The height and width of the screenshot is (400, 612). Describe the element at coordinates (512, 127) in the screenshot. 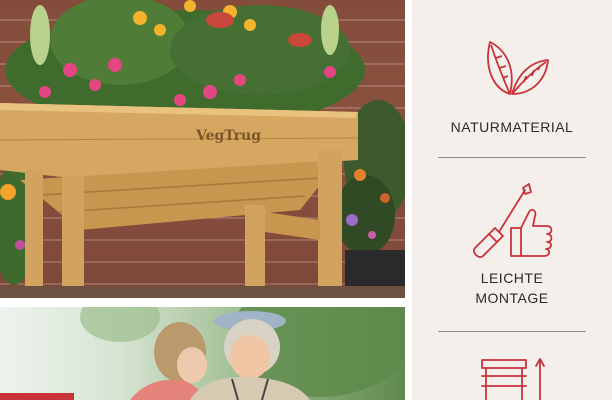

I see `feature-label-natural-material: NATURMATERIAL` at that location.